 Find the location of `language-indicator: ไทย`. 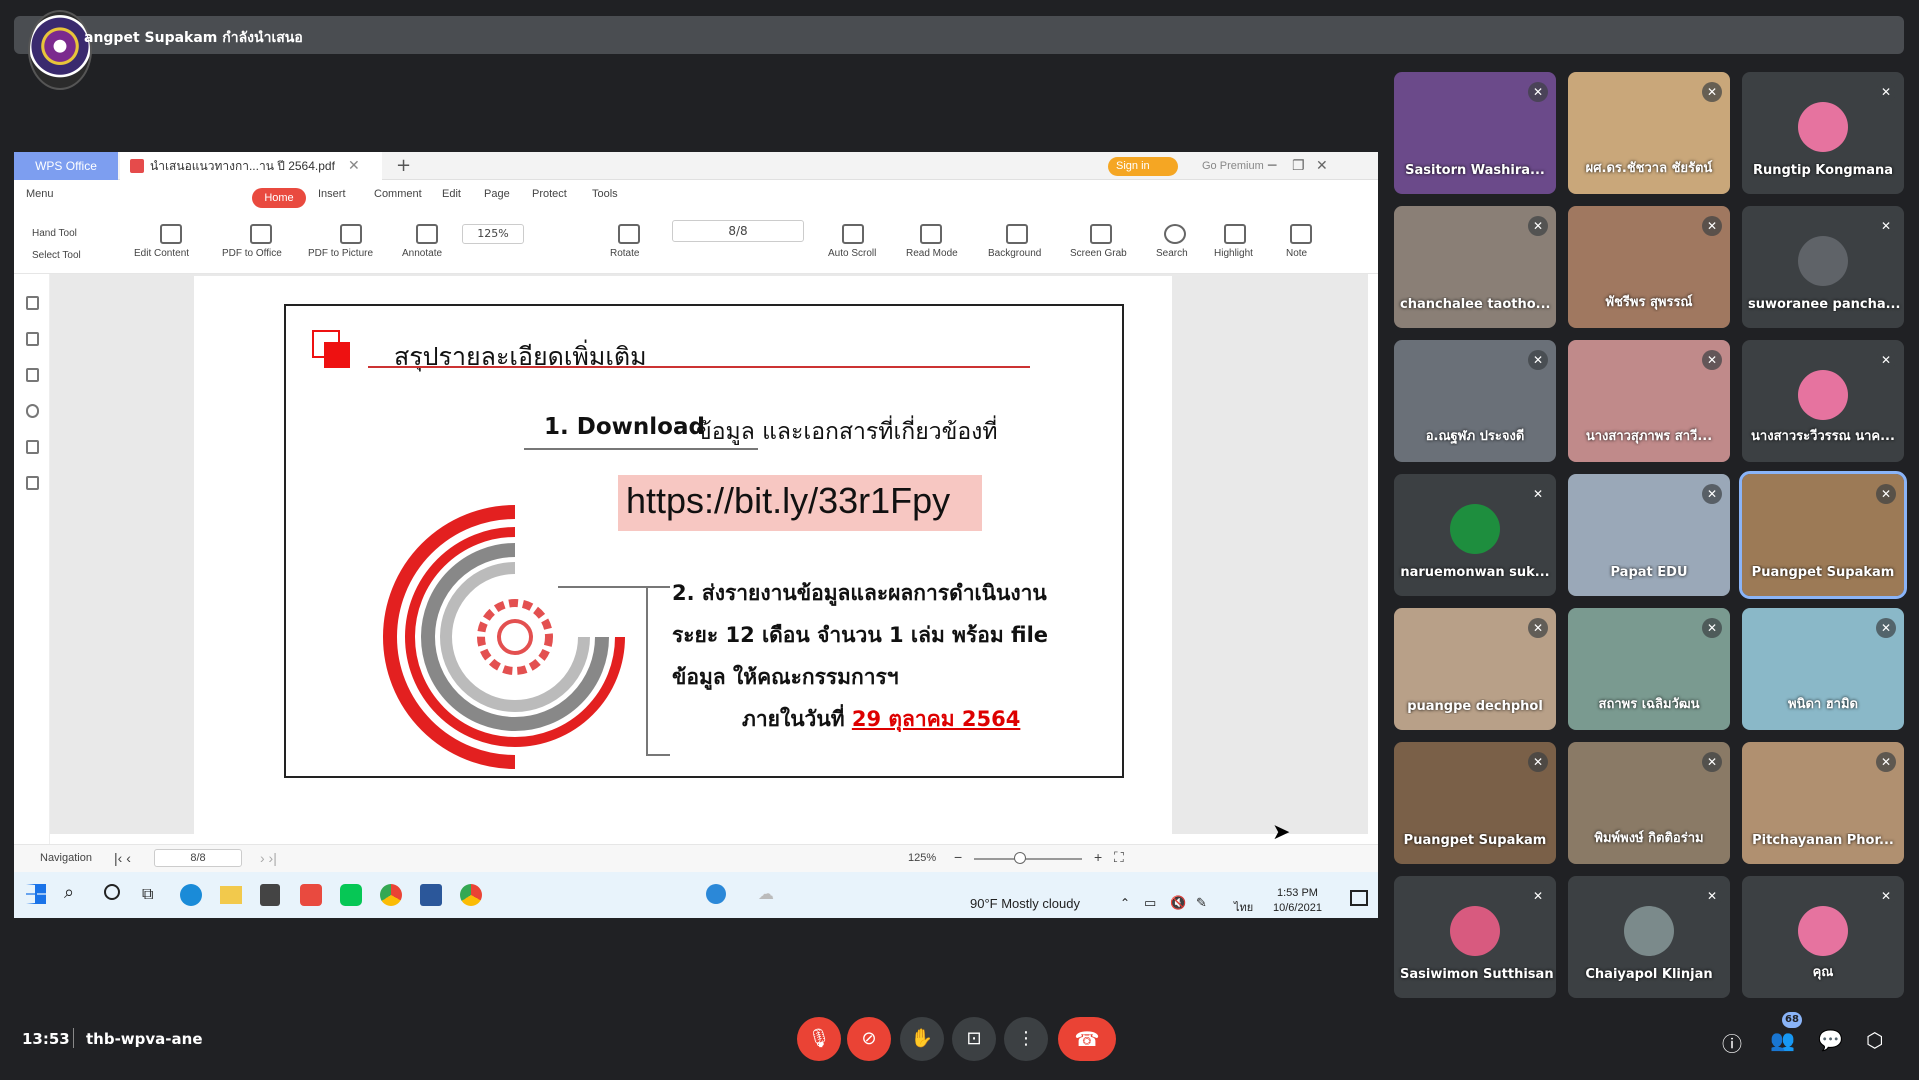

language-indicator: ไทย is located at coordinates (1243, 907).